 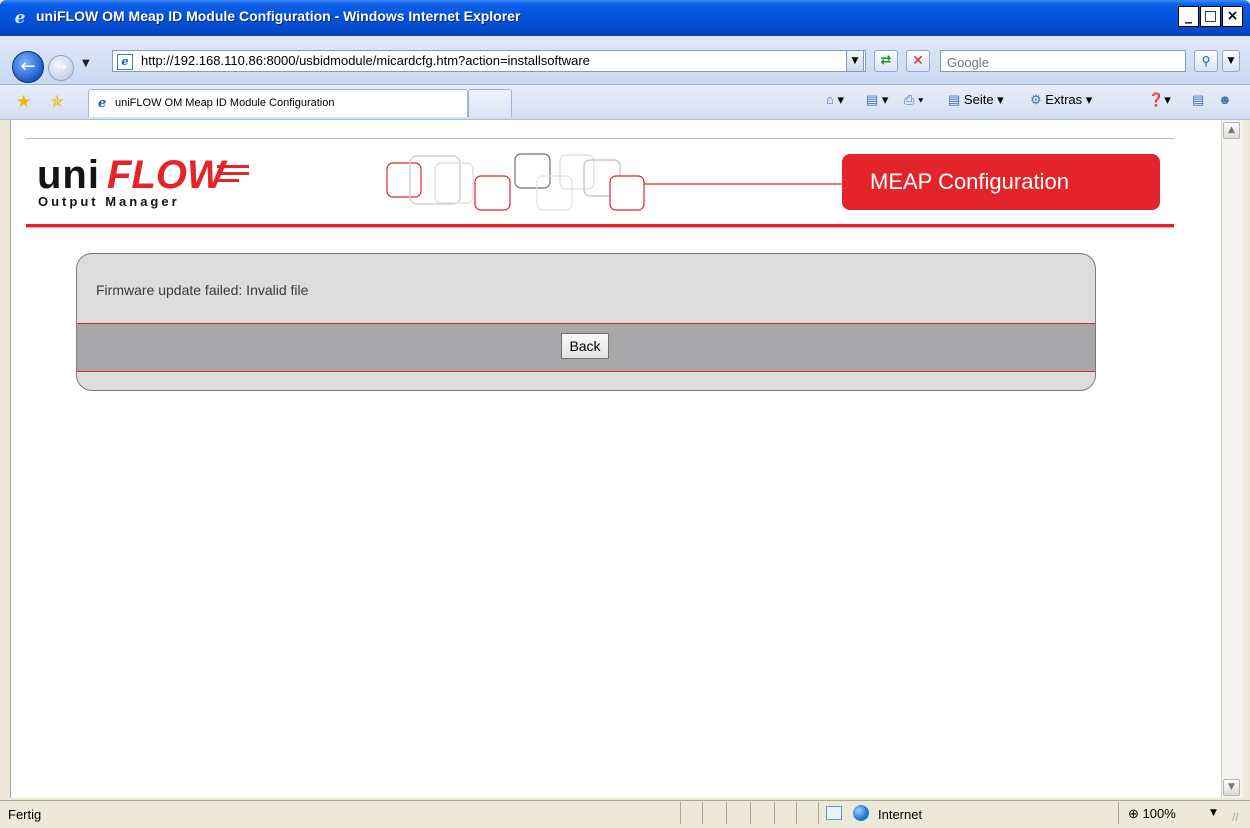 What do you see at coordinates (835, 100) in the screenshot?
I see `home-icon: ⌂ ▾` at bounding box center [835, 100].